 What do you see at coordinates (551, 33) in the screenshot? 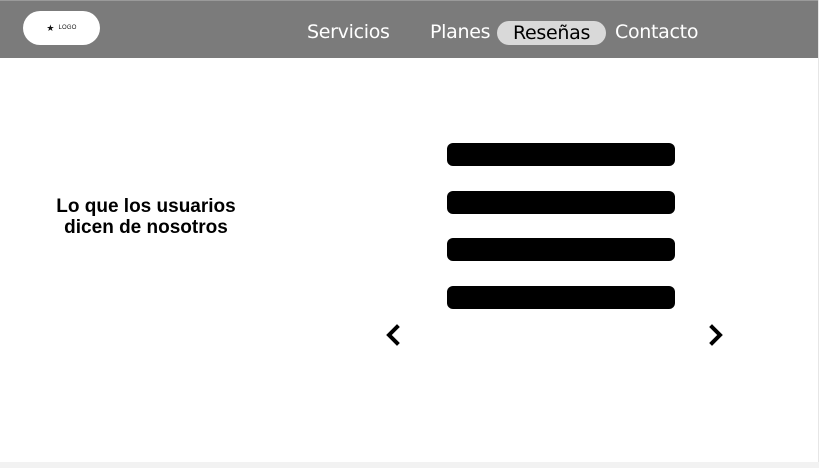
I see `nav-link-resenas-active: Reseñas` at bounding box center [551, 33].